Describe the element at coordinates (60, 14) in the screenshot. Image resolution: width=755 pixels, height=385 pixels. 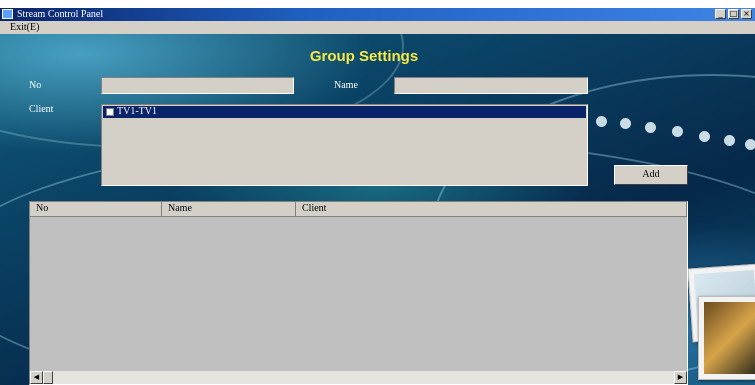
I see `window-title: Stream Control Panel` at that location.